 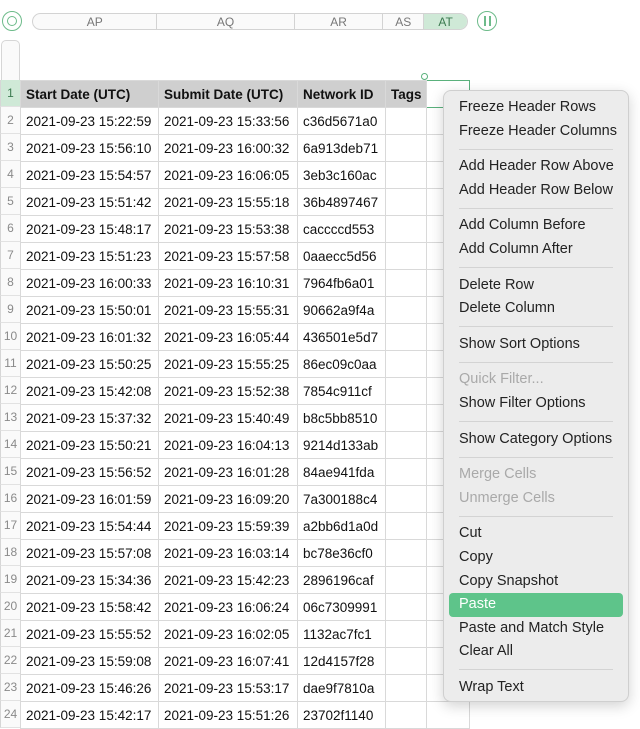 I want to click on row-number: 2, so click(x=10, y=120).